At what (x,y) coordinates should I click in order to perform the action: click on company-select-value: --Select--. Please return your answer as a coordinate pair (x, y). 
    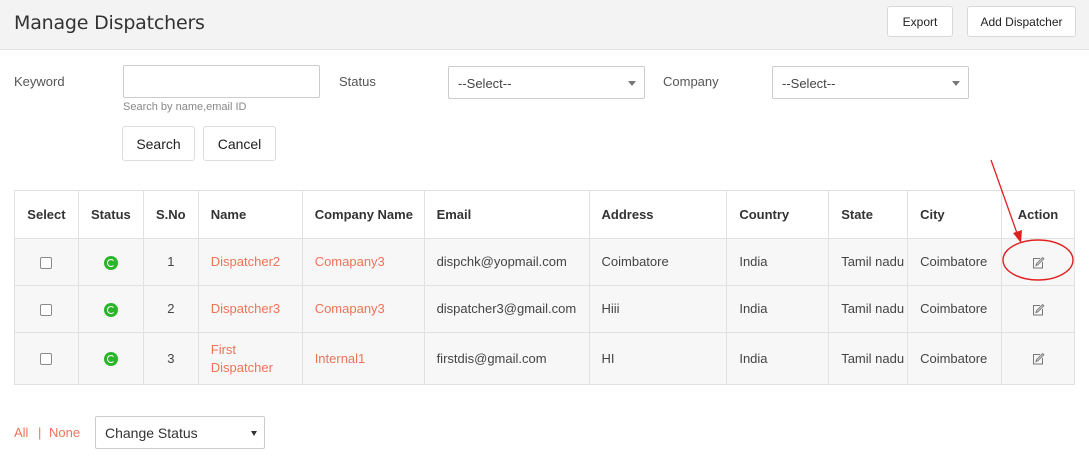
    Looking at the image, I should click on (809, 83).